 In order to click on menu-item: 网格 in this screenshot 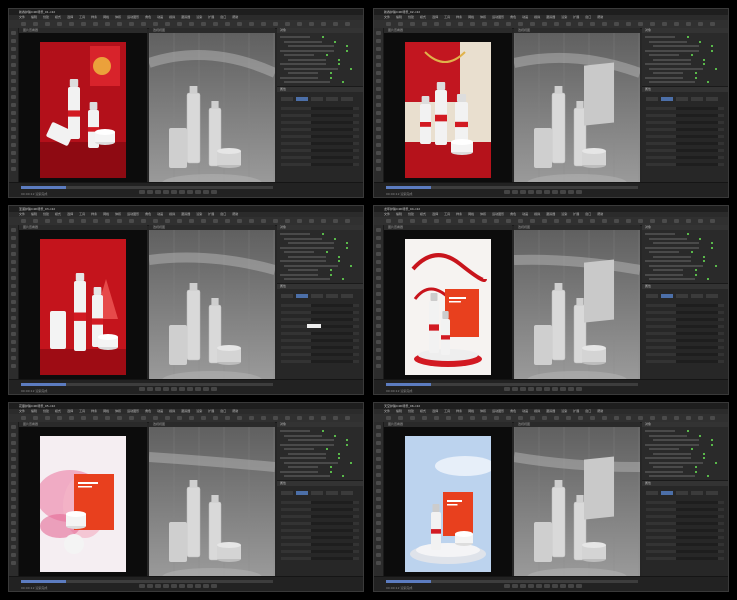, I will do `click(106, 411)`.